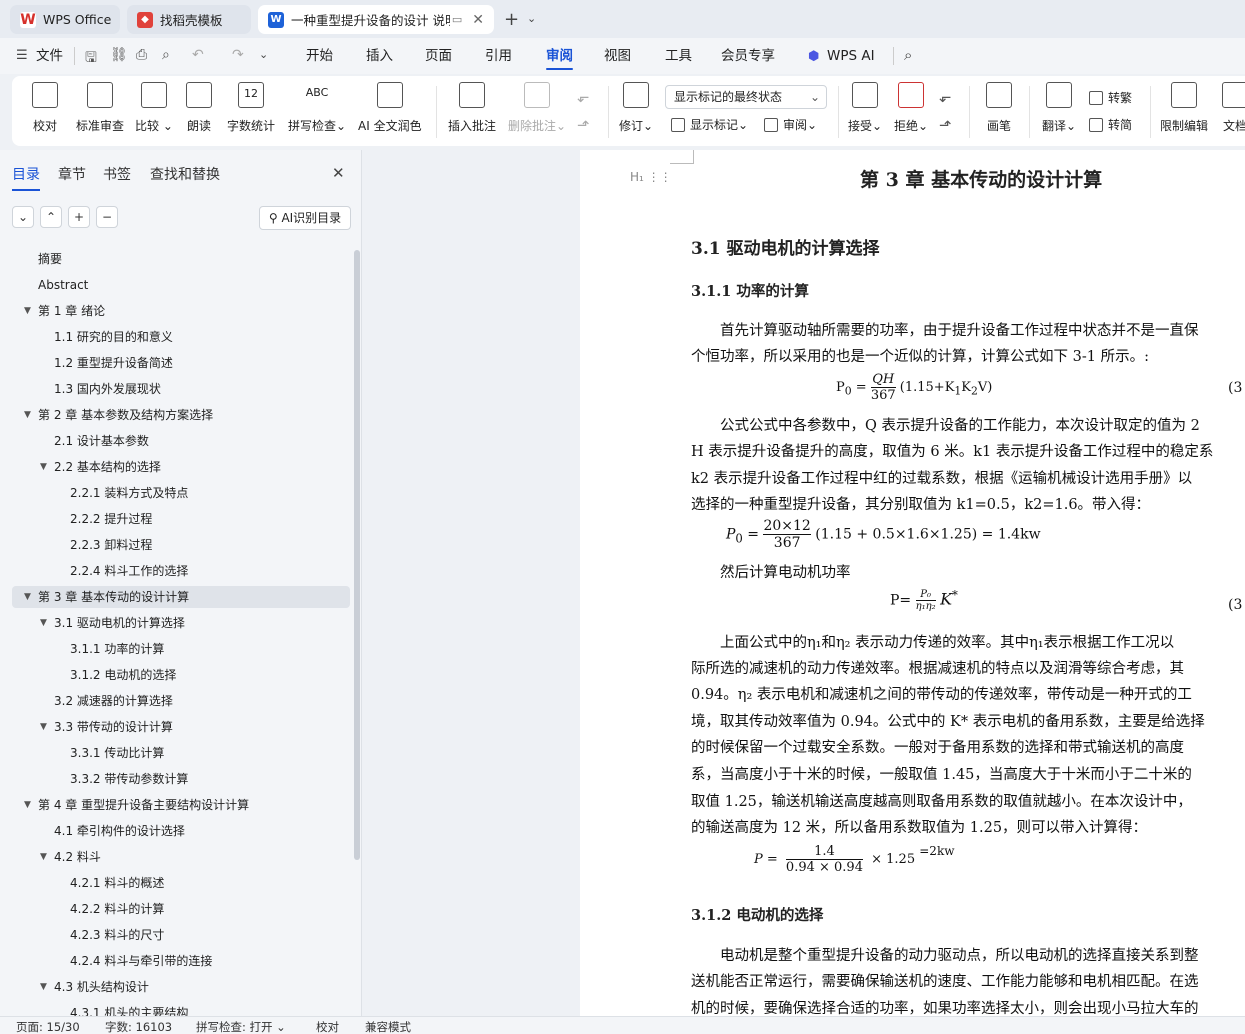 Image resolution: width=1245 pixels, height=1034 pixels. I want to click on redo-icon: ↷, so click(238, 55).